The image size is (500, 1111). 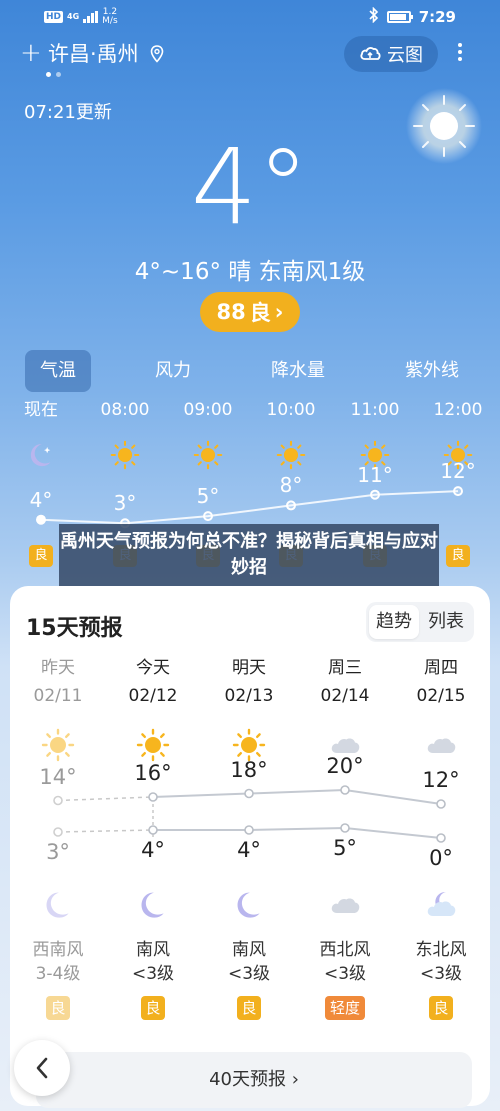 I want to click on hour-time: 10:00, so click(x=291, y=410).